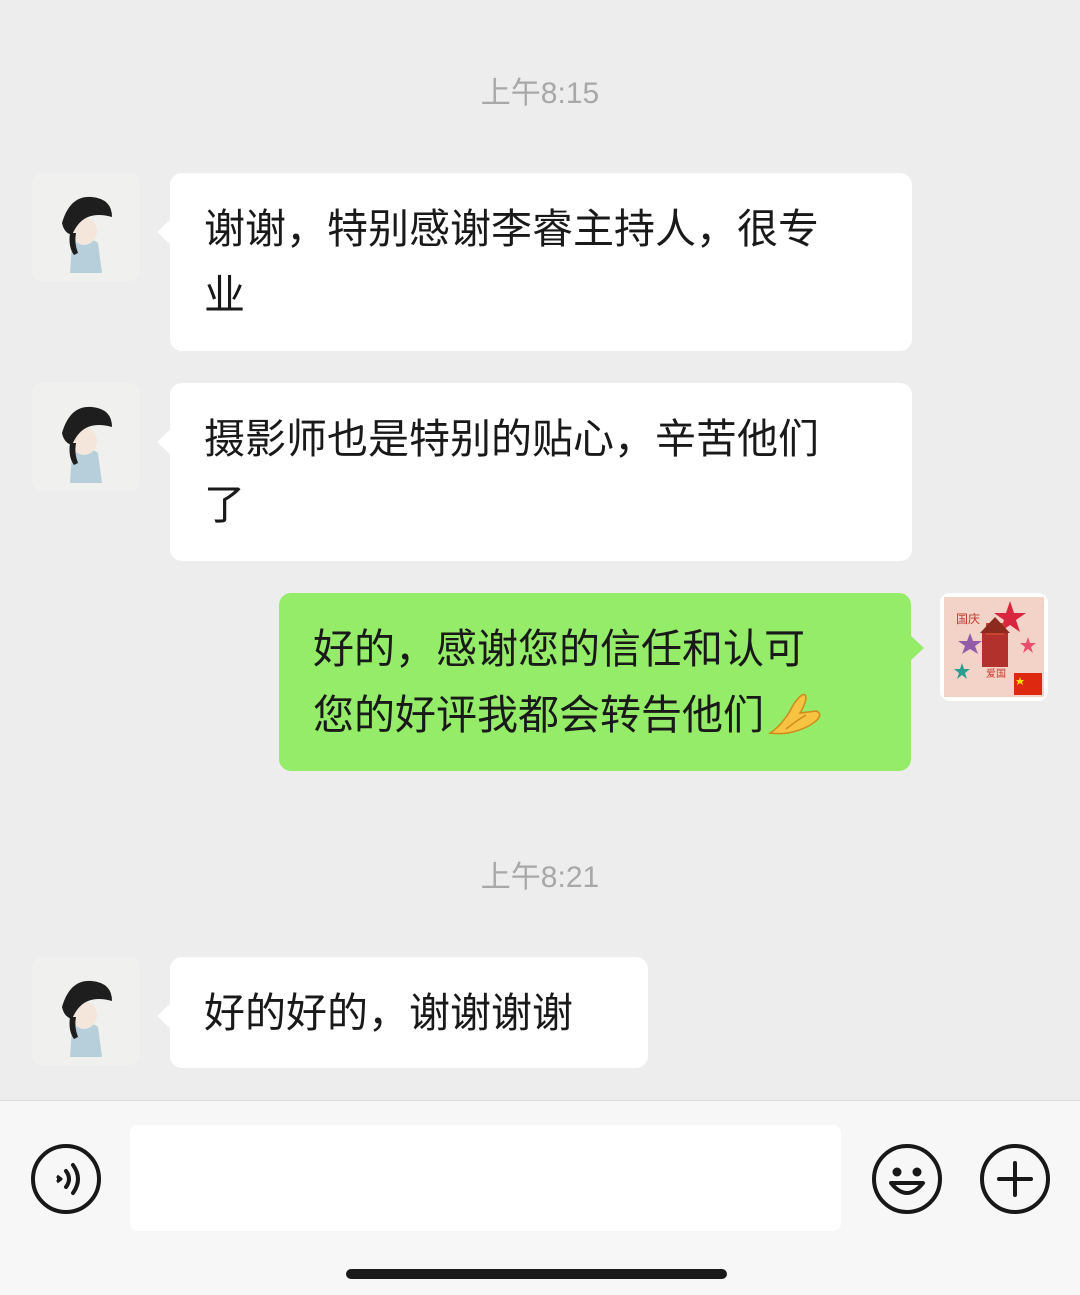 This screenshot has width=1080, height=1295. Describe the element at coordinates (534, 472) in the screenshot. I see `incoming-message-bubble: 摄影师也是特别的贴心，辛苦他们 了` at that location.